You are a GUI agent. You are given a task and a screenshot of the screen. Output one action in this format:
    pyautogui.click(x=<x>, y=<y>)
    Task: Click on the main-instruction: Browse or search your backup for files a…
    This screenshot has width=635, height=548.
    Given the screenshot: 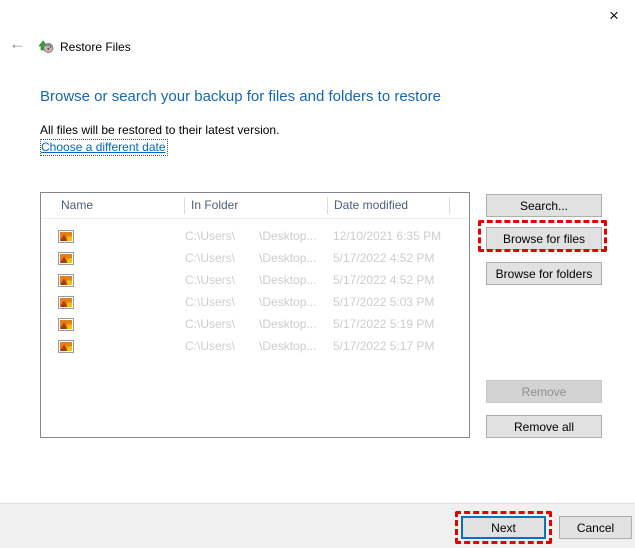 What is the action you would take?
    pyautogui.click(x=241, y=96)
    